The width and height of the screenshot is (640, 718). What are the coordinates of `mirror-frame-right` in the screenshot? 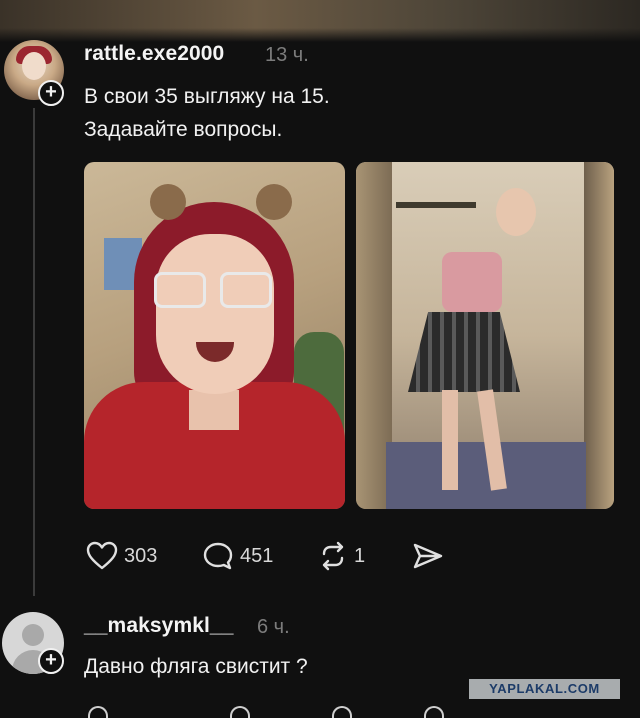 It's located at (599, 335).